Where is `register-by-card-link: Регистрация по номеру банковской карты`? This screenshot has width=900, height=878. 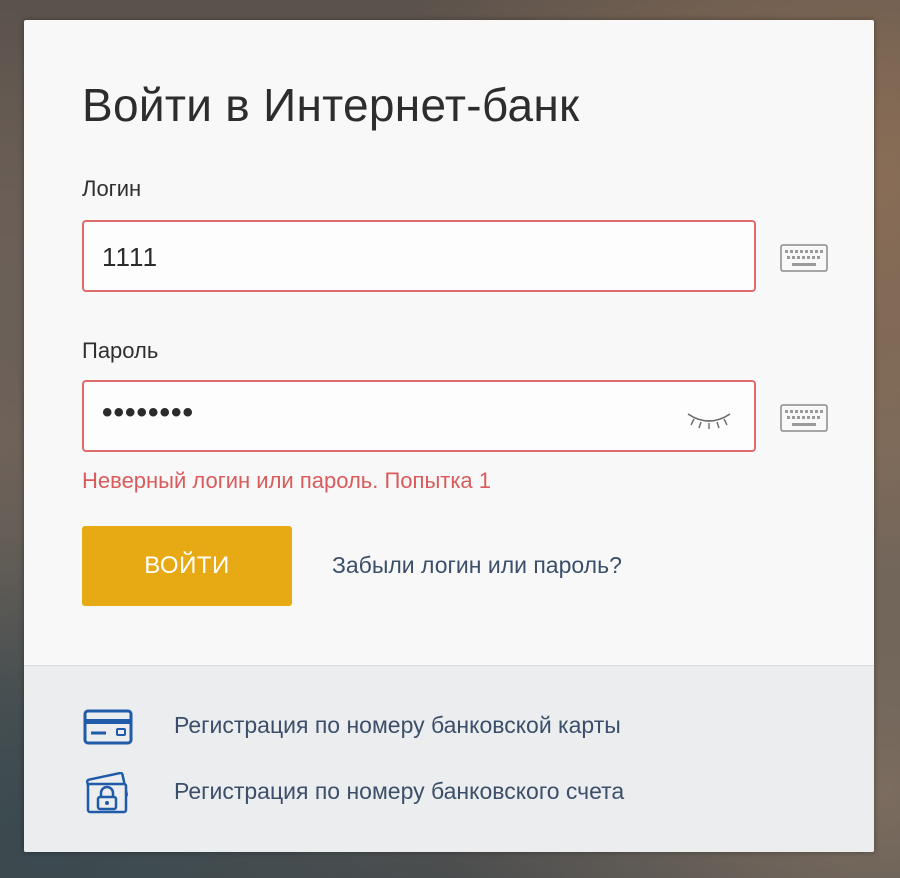
register-by-card-link: Регистрация по номеру банковской карты is located at coordinates (432, 726).